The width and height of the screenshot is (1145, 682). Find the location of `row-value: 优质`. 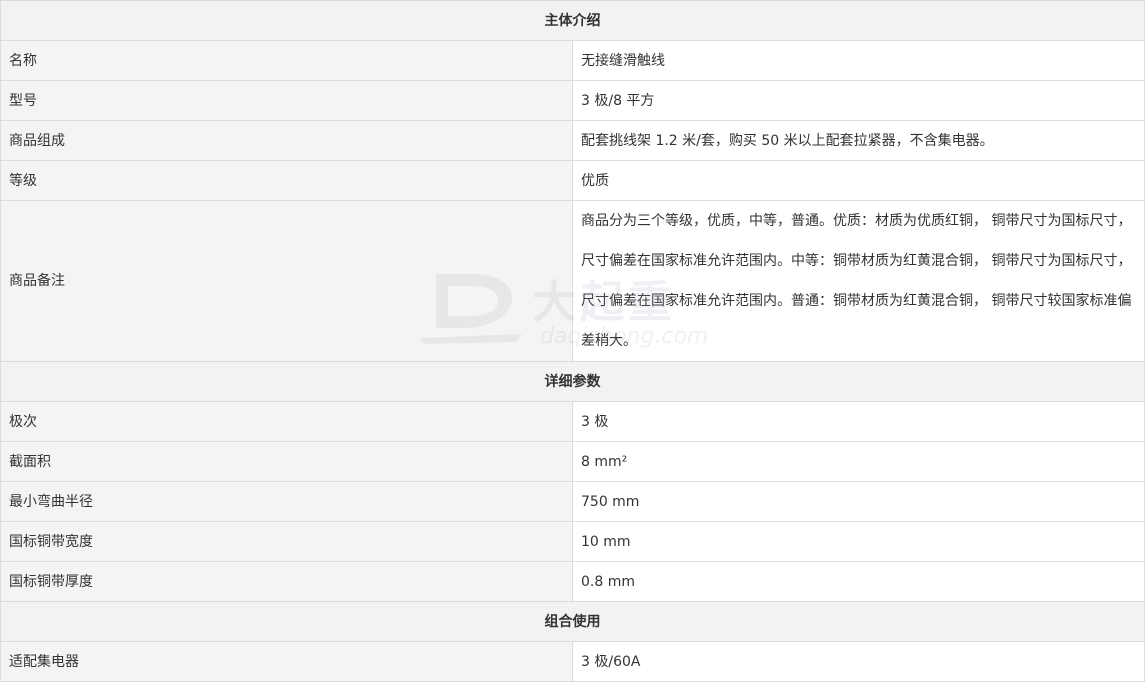

row-value: 优质 is located at coordinates (858, 180).